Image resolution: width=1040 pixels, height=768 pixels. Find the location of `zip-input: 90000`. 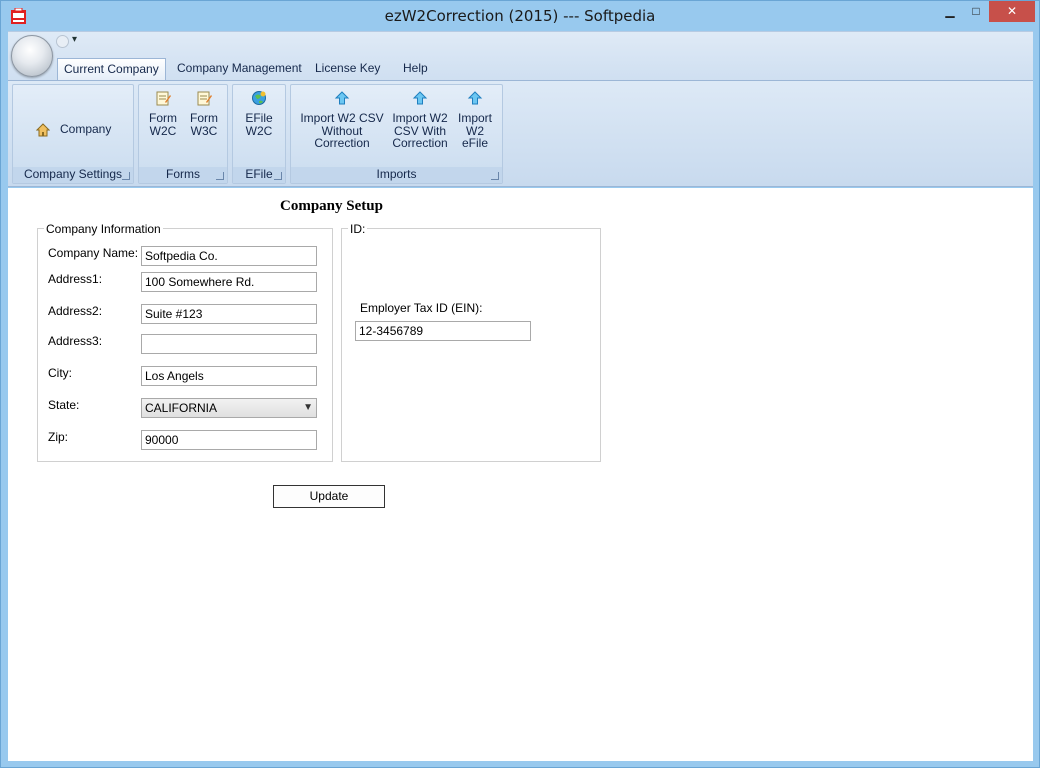

zip-input: 90000 is located at coordinates (229, 440).